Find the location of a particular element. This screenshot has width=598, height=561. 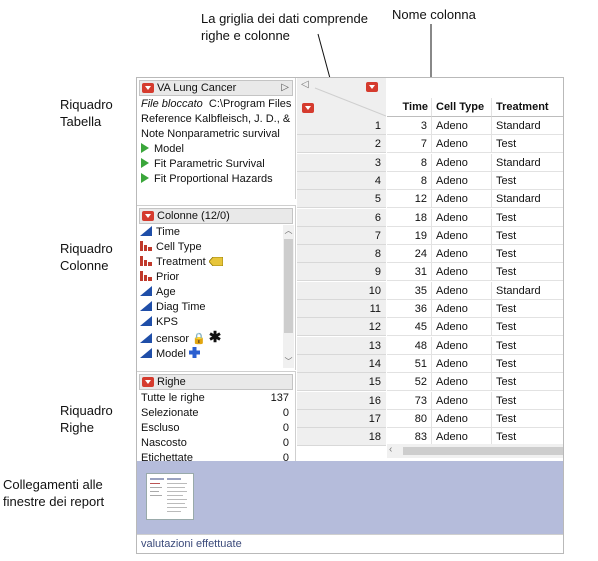

cell-time: 52 is located at coordinates (409, 382).